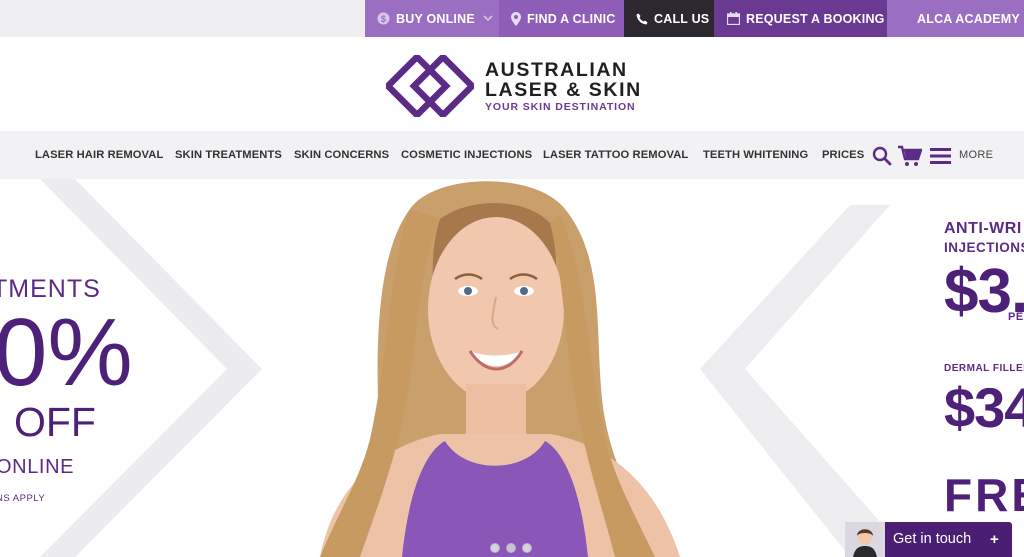  I want to click on logo-line-2: LASER & SKIN, so click(563, 90).